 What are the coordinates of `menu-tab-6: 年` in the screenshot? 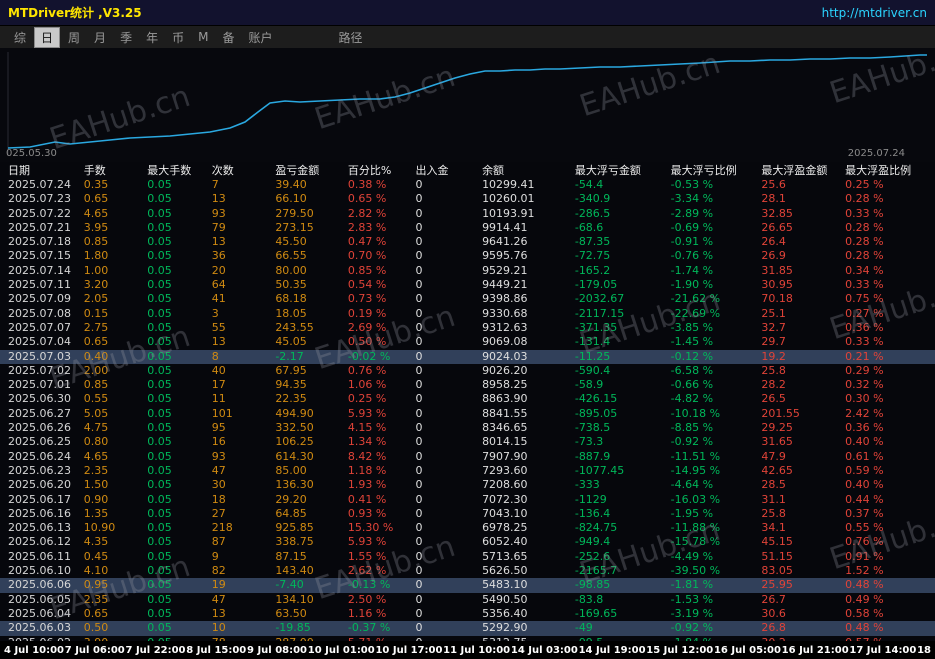 It's located at (152, 37).